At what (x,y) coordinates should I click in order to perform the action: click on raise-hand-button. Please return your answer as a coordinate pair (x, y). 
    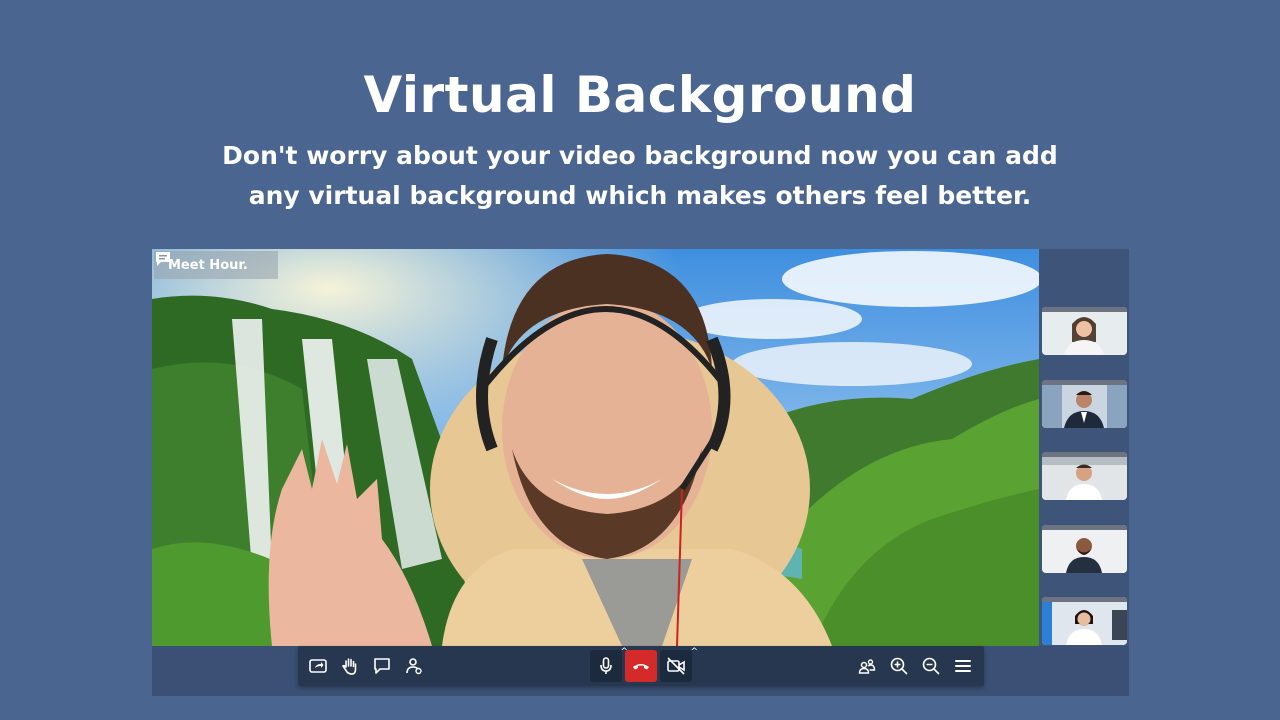
    Looking at the image, I should click on (350, 666).